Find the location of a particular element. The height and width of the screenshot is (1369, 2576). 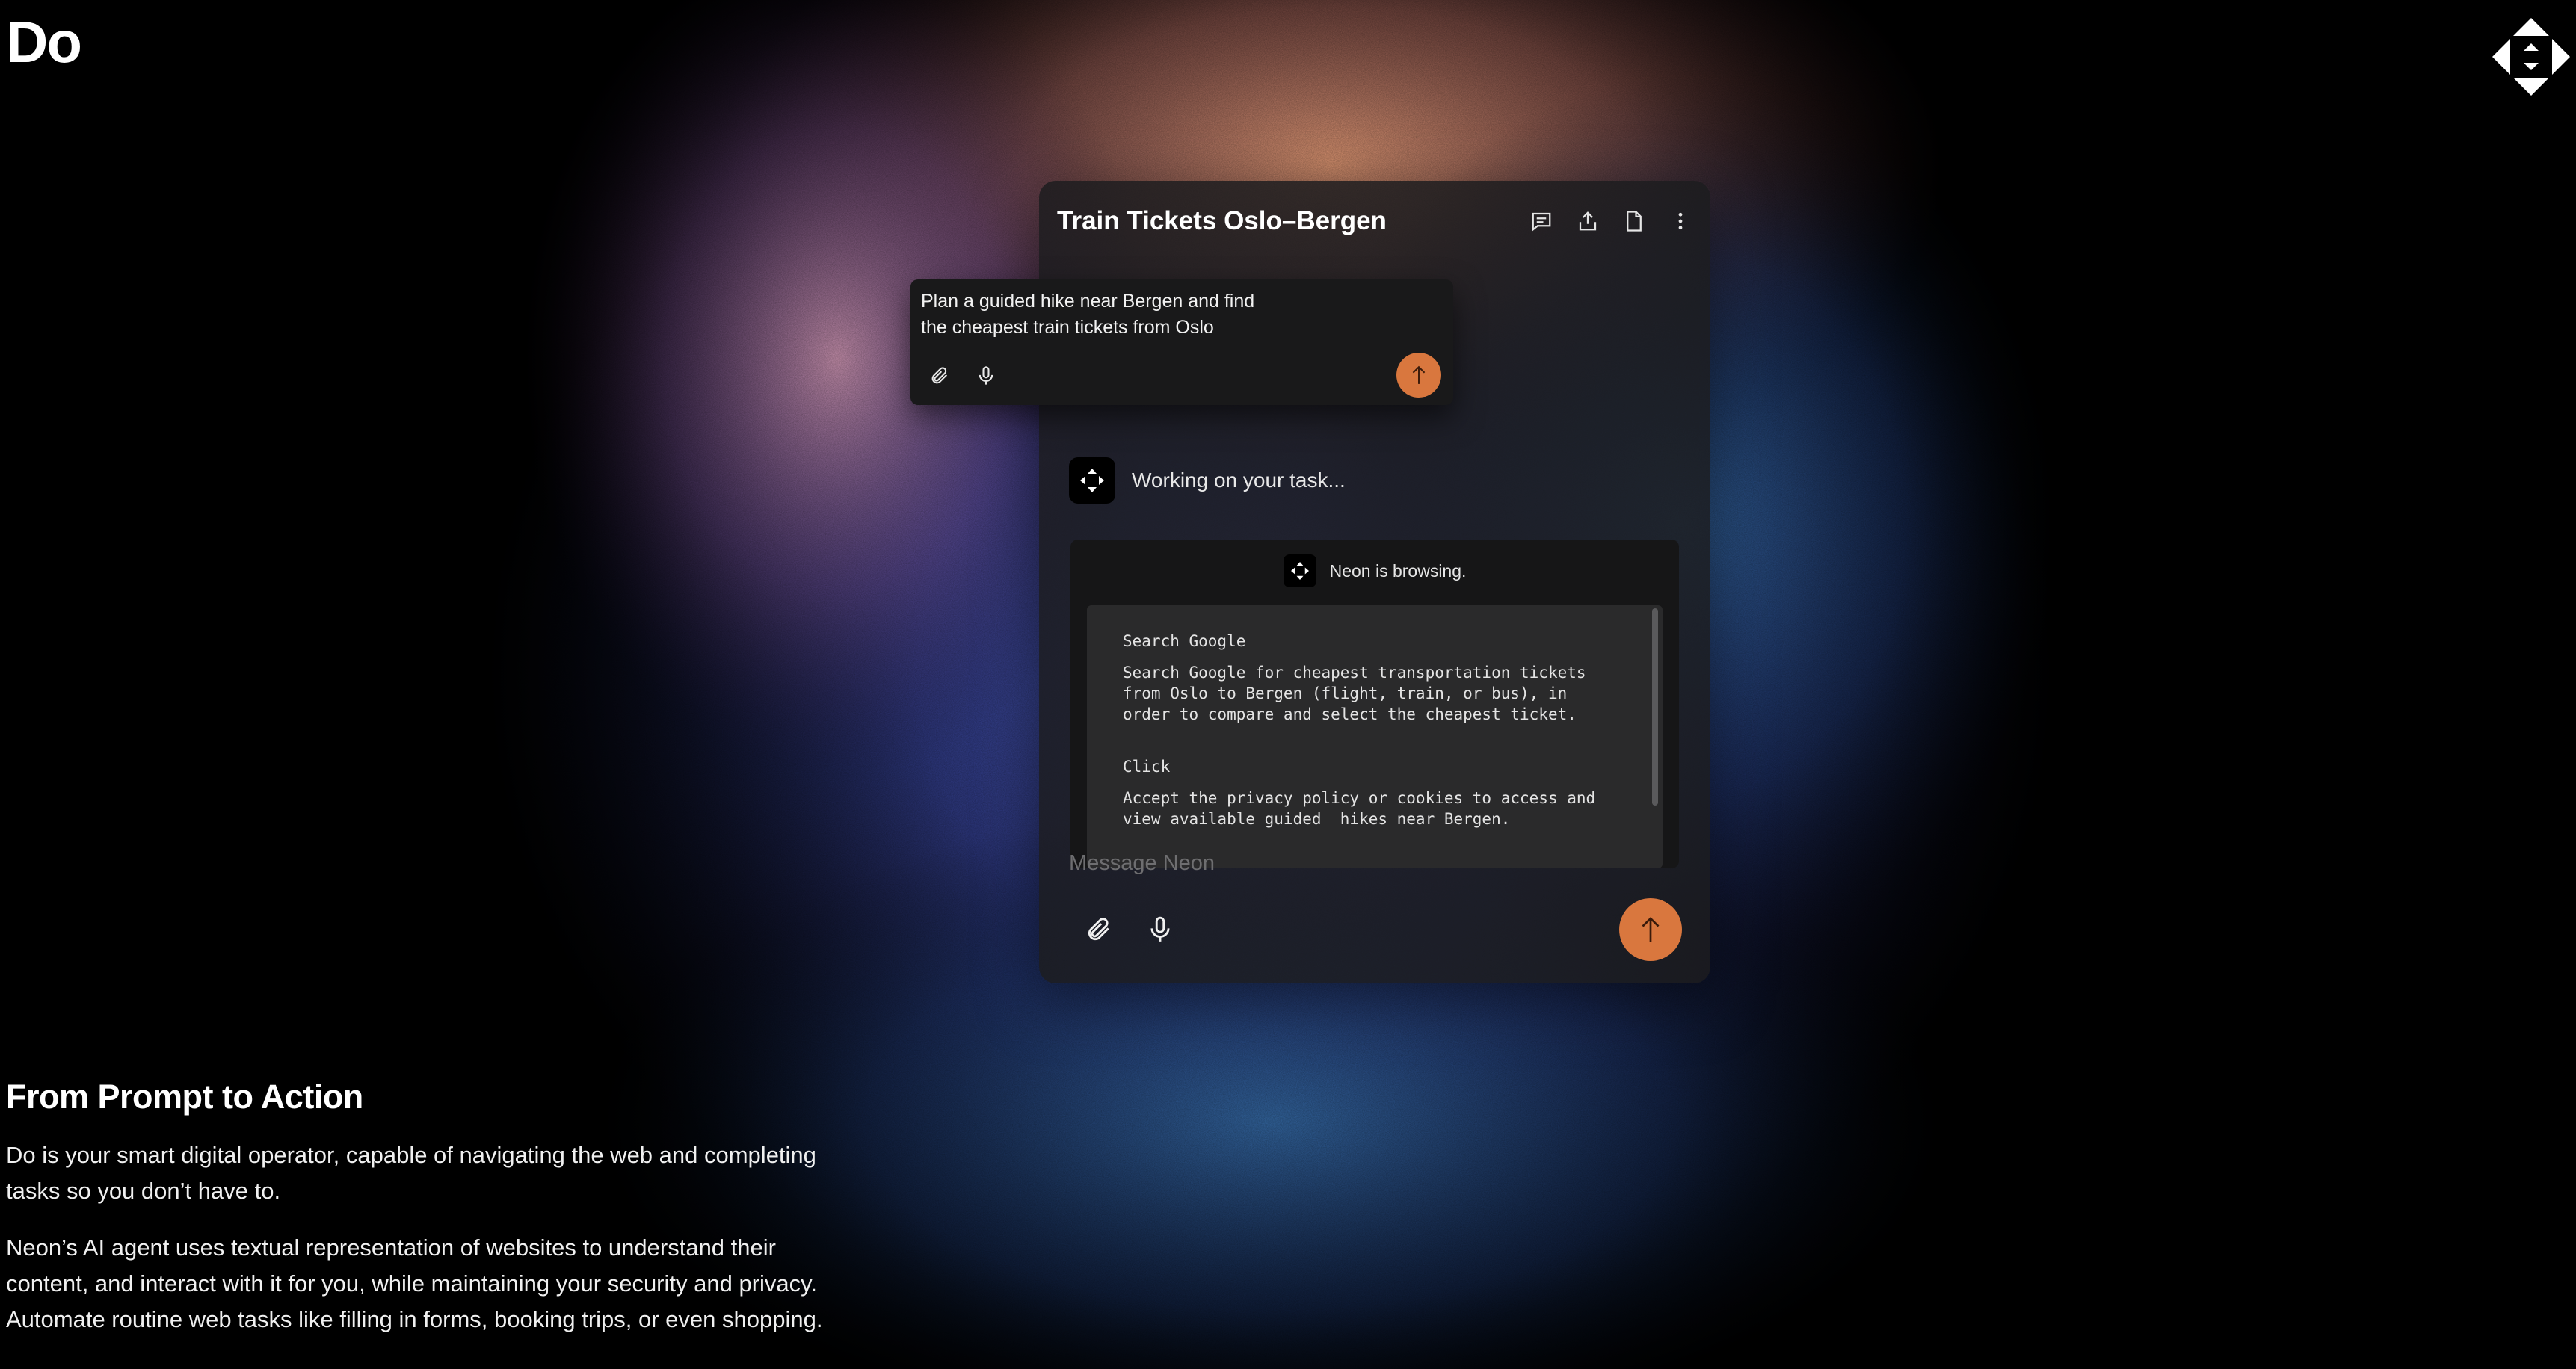

prompt-attach-paperclip-icon is located at coordinates (939, 376).